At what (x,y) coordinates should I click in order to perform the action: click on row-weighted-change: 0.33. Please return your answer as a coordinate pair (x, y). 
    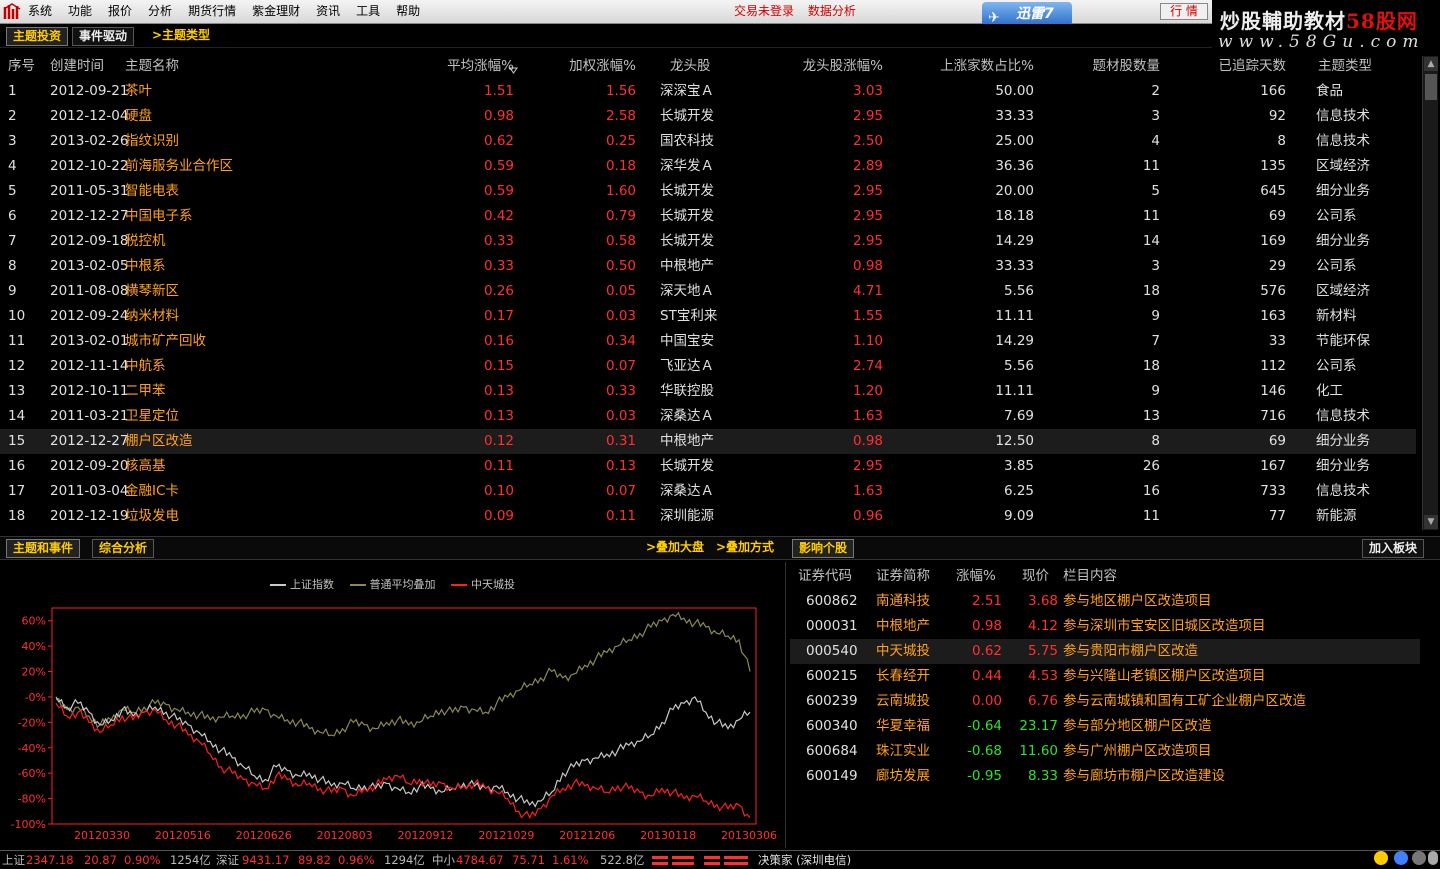
    Looking at the image, I should click on (620, 391).